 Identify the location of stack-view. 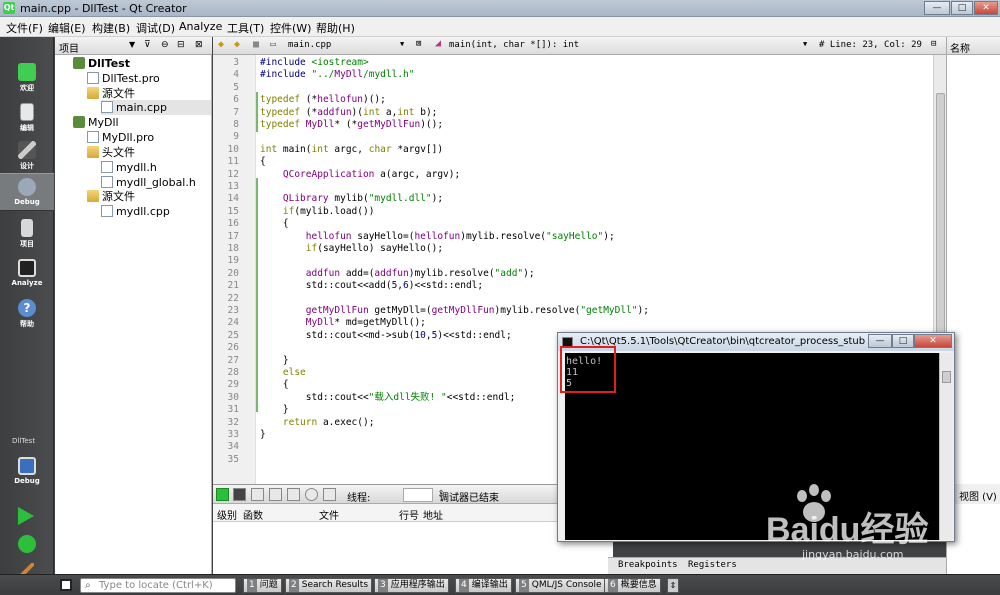
(413, 548).